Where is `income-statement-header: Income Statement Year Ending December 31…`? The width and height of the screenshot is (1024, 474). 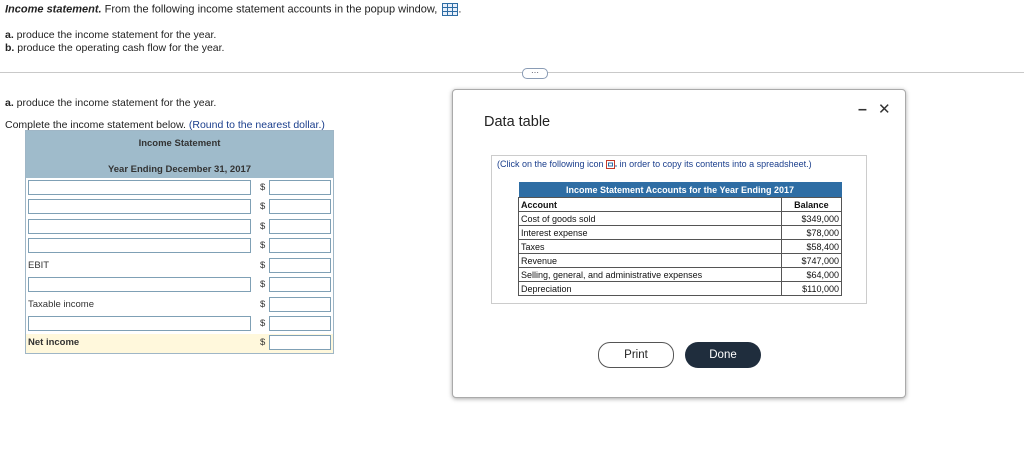
income-statement-header: Income Statement Year Ending December 31… is located at coordinates (179, 154).